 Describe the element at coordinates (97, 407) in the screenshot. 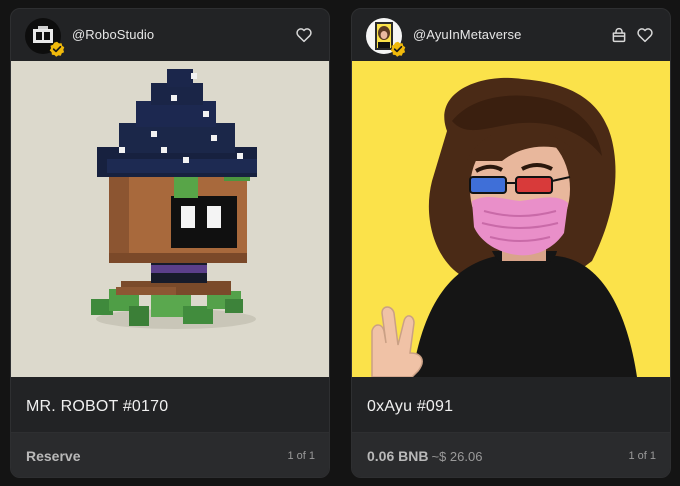

I see `nft-title: MR. ROBOT #0170` at that location.